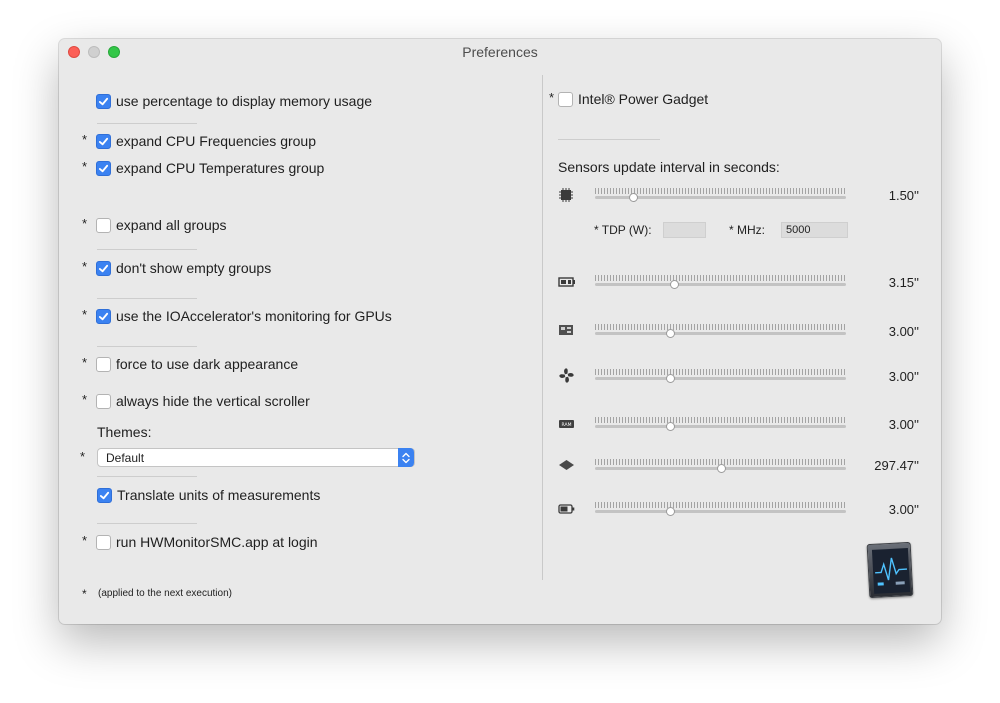  I want to click on expand-cpu-freq-row: expand CPU Frequencies group, so click(206, 141).